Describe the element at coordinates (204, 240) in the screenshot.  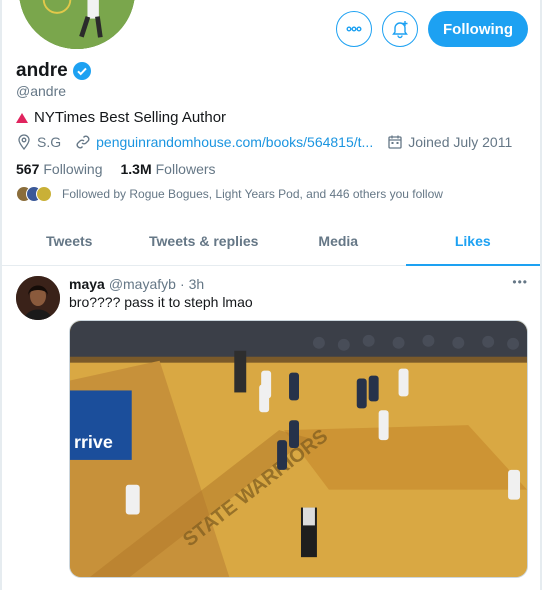
I see `tab-tweets-replies: Tweets & replies` at that location.